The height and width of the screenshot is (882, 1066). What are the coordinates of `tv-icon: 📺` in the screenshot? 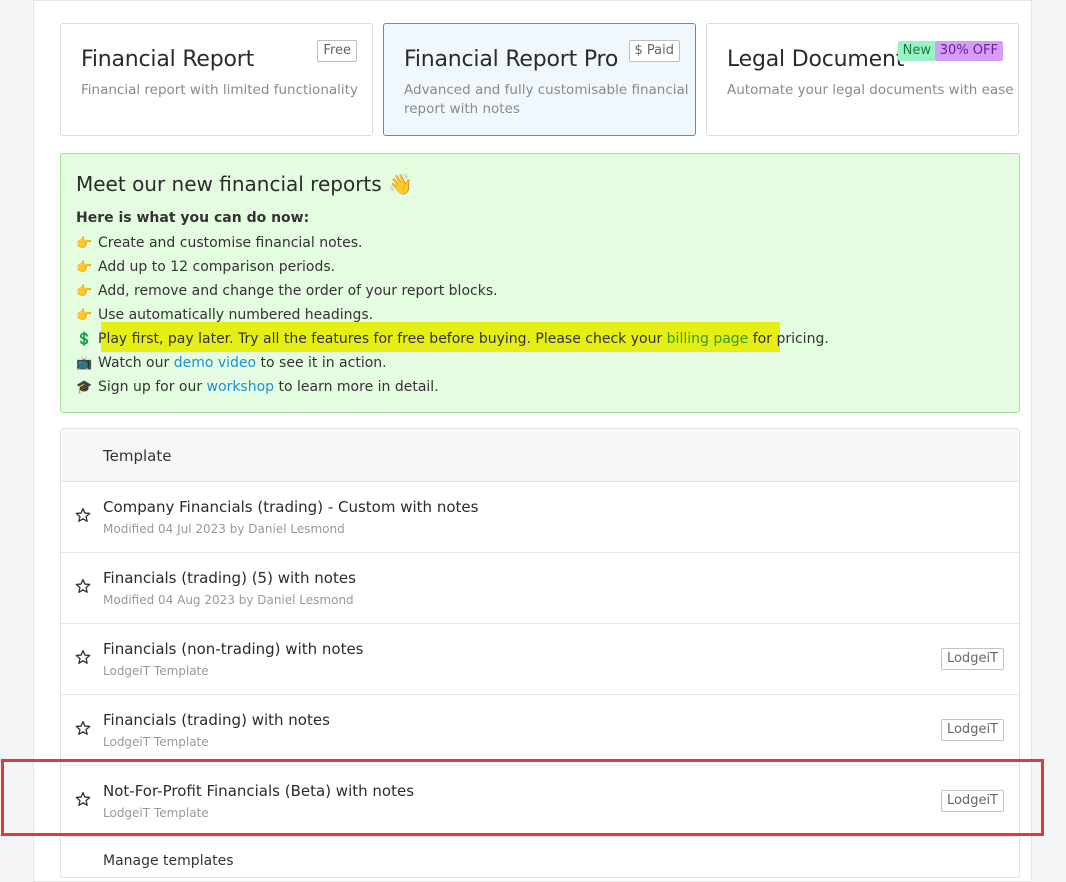 It's located at (84, 363).